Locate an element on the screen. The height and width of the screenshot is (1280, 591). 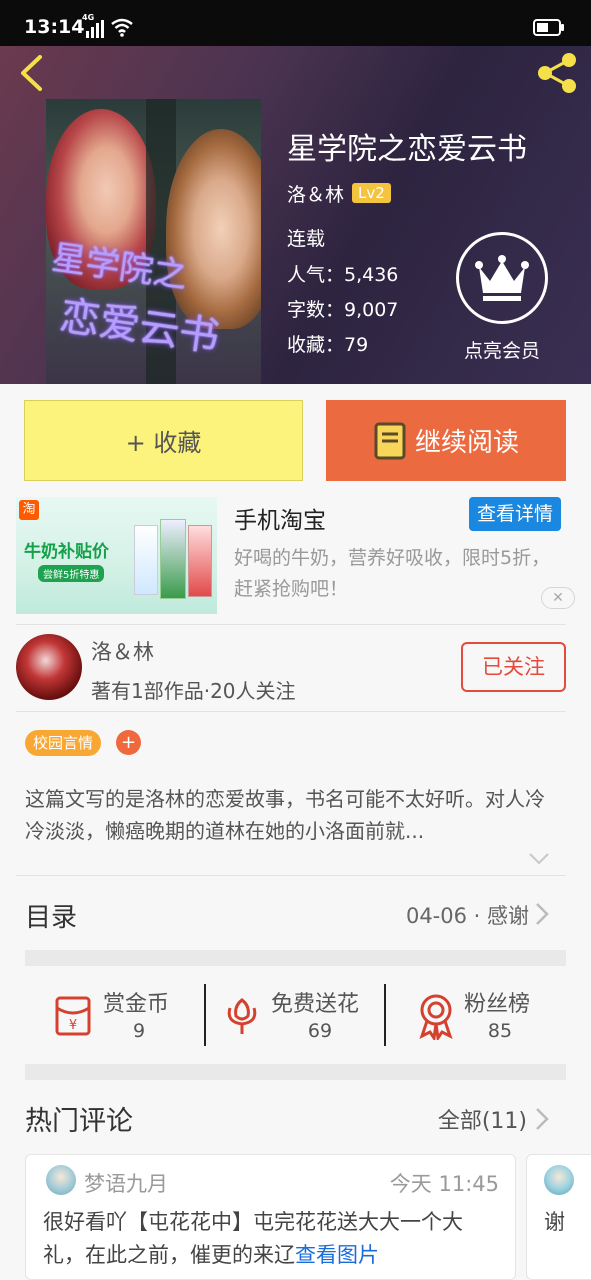
taobao-logo: 淘 is located at coordinates (29, 510).